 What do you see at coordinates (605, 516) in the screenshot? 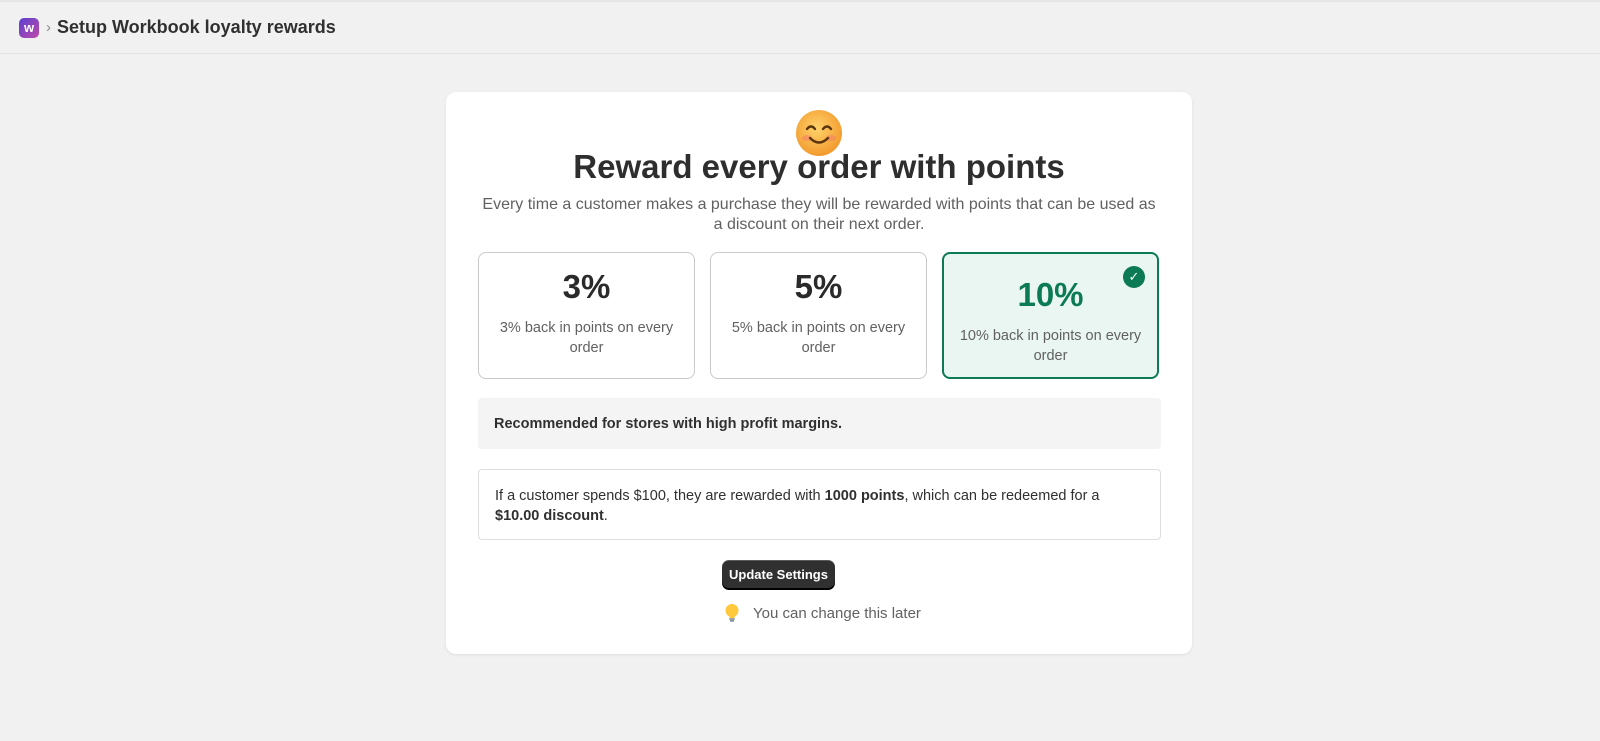
I see `example-text-3: .` at bounding box center [605, 516].